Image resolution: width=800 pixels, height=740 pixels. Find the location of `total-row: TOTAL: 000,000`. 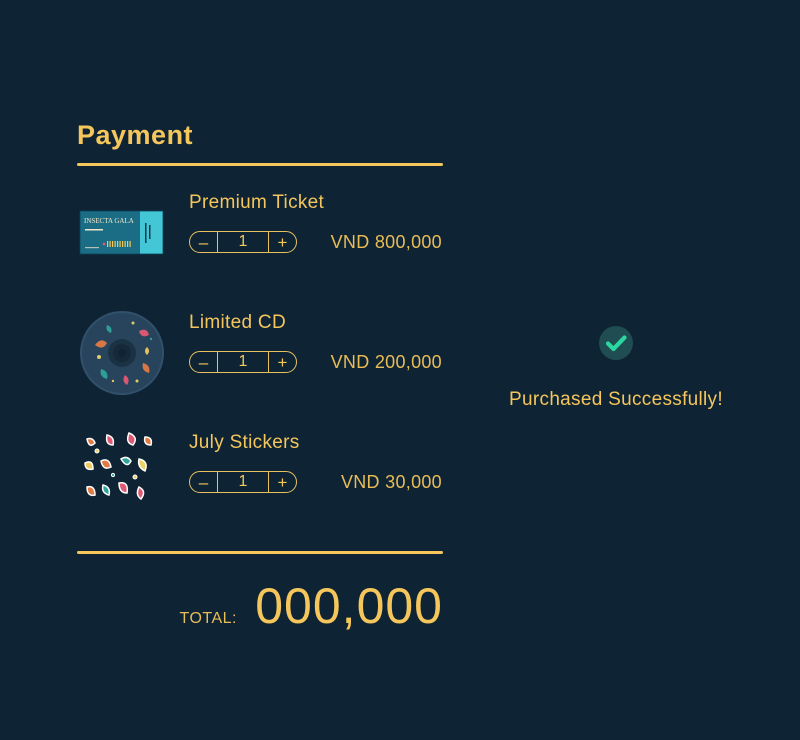

total-row: TOTAL: 000,000 is located at coordinates (260, 606).